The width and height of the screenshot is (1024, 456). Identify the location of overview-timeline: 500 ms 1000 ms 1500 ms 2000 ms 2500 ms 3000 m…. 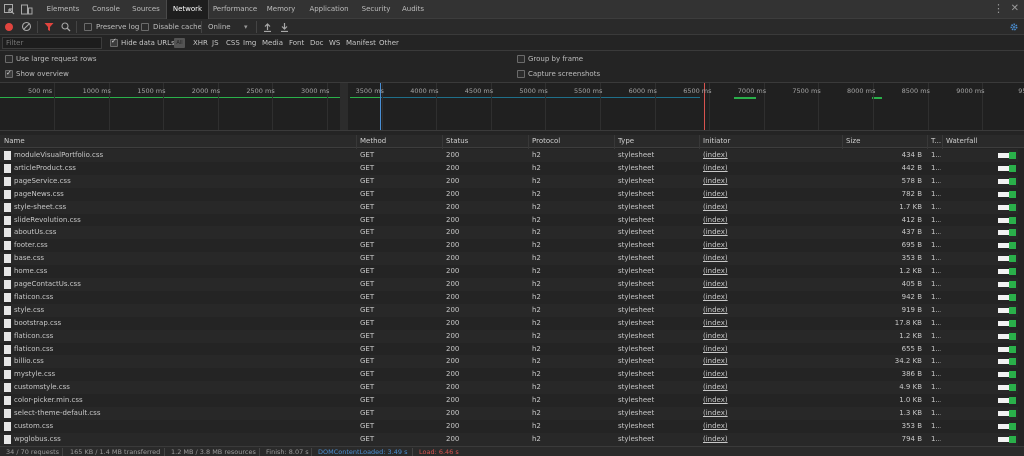
(512, 107).